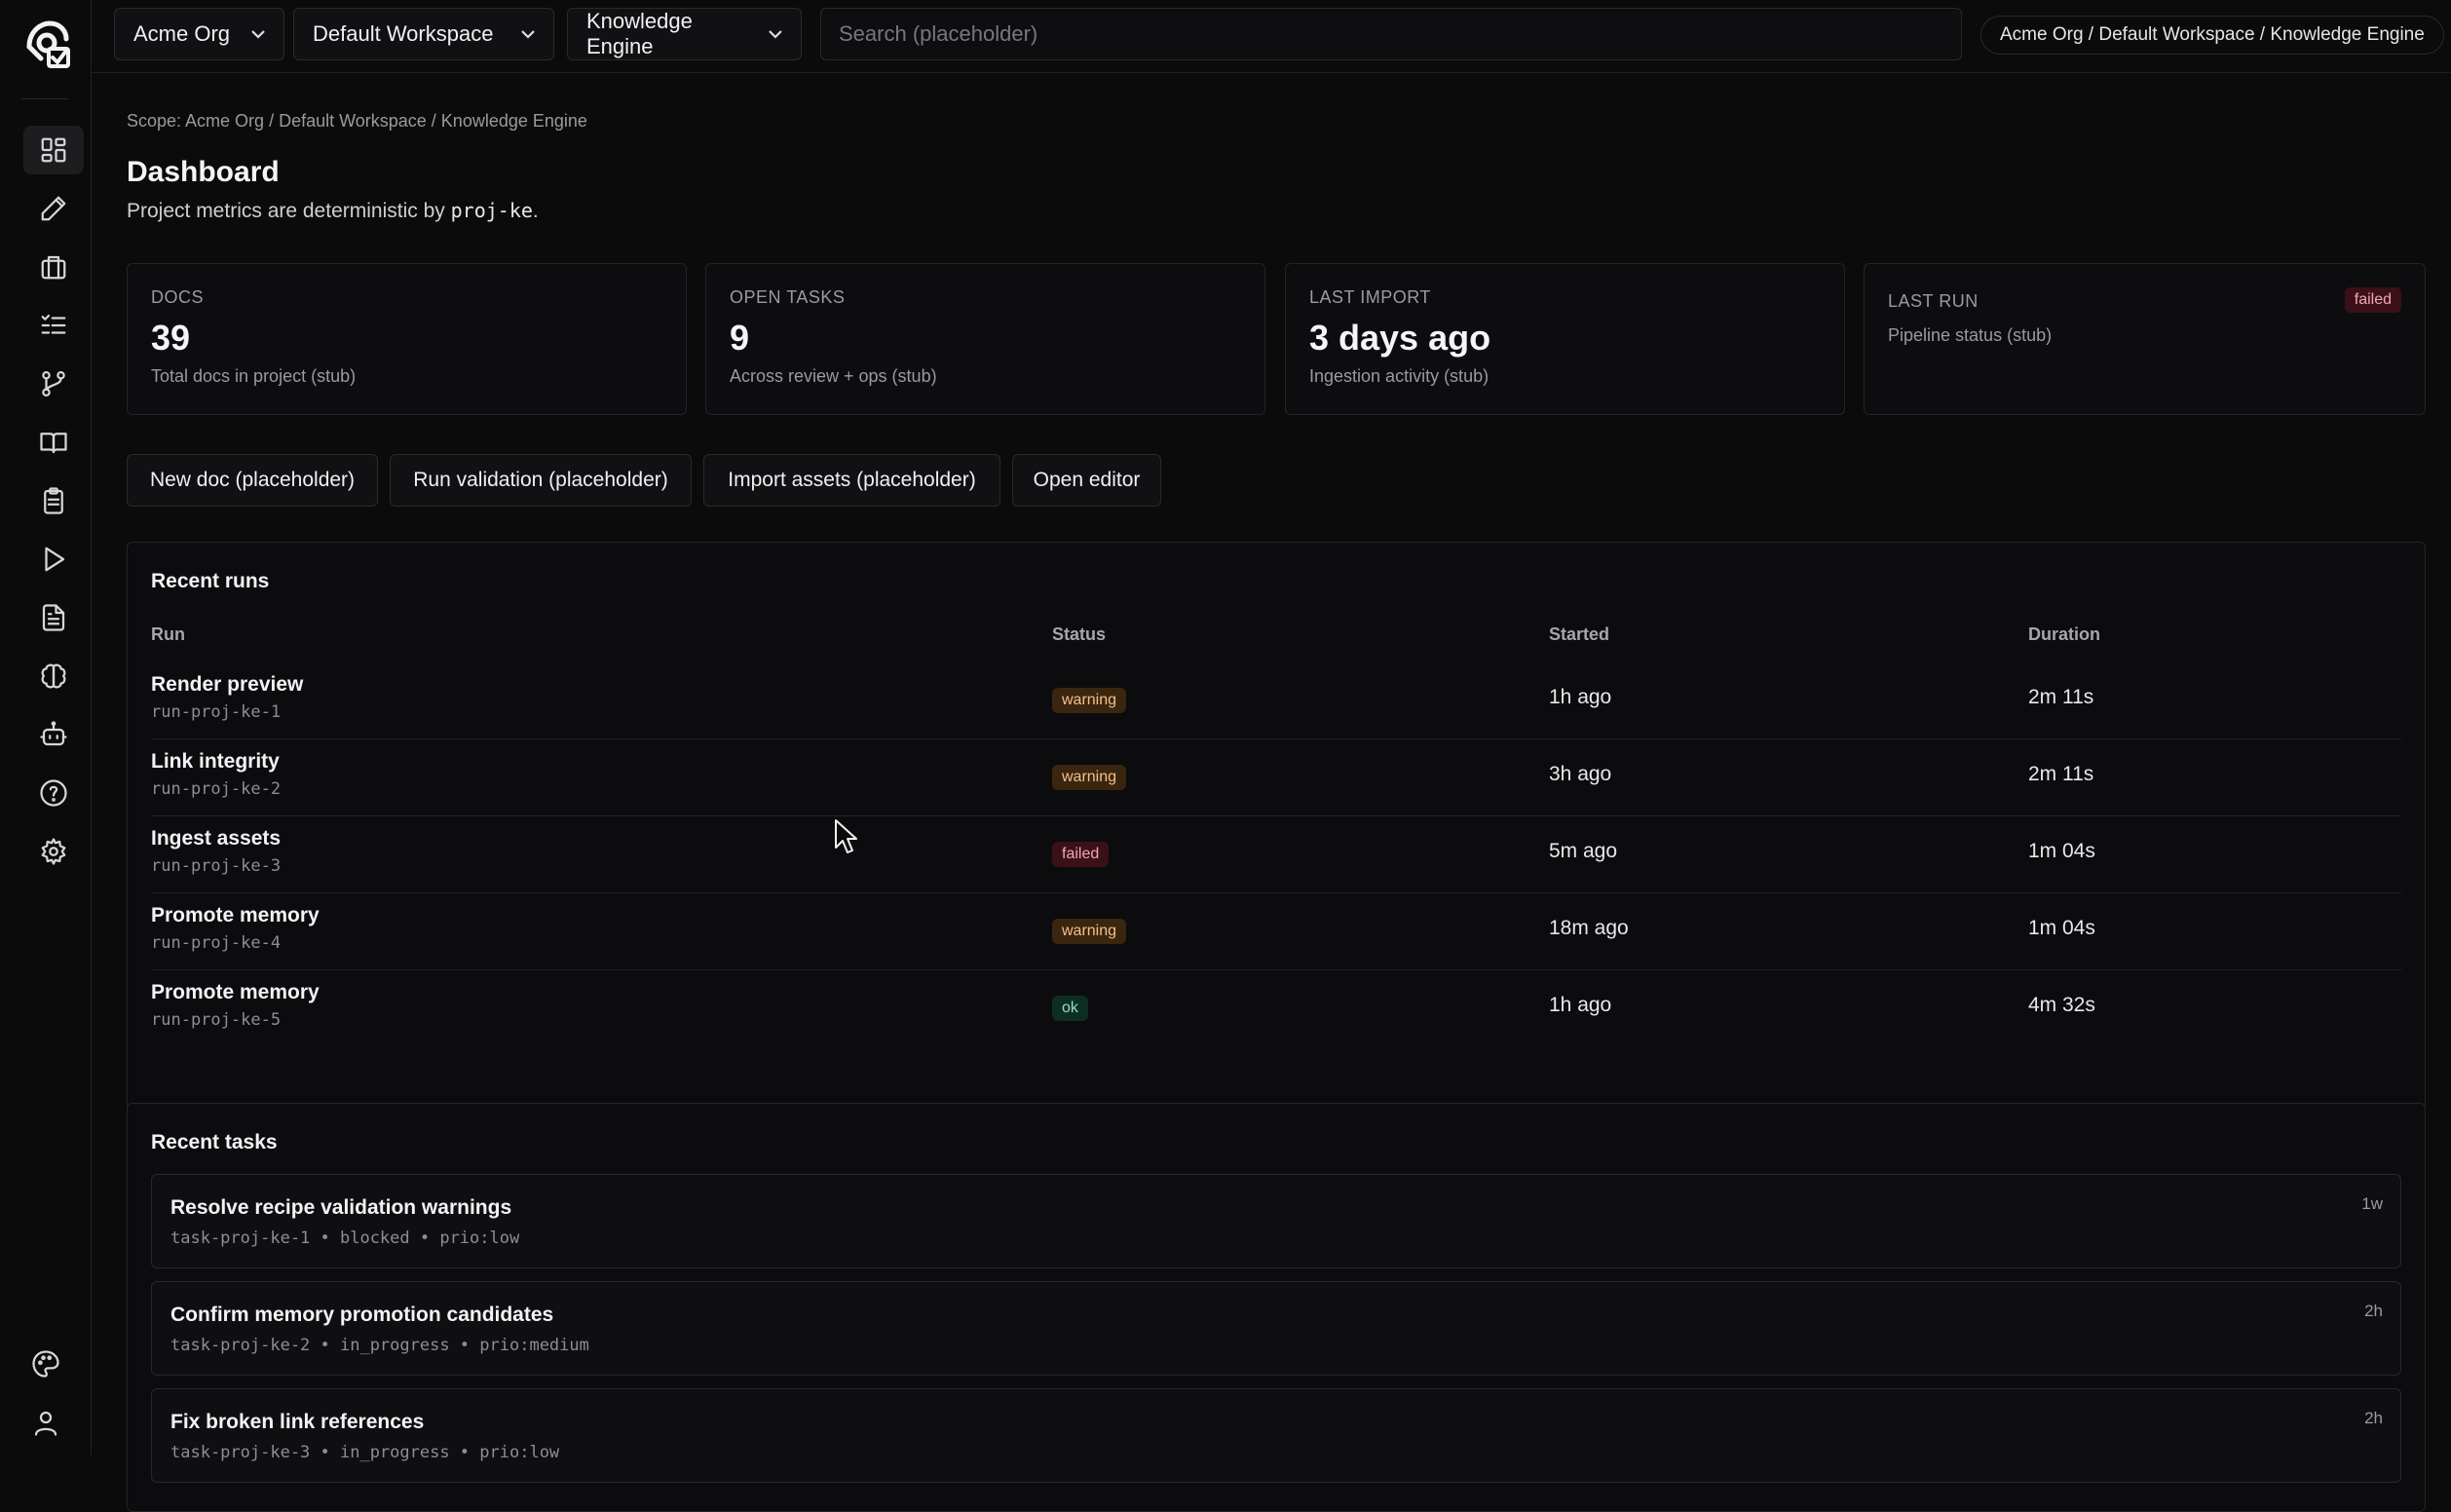 Image resolution: width=2451 pixels, height=1512 pixels. I want to click on checklist-icon, so click(53, 324).